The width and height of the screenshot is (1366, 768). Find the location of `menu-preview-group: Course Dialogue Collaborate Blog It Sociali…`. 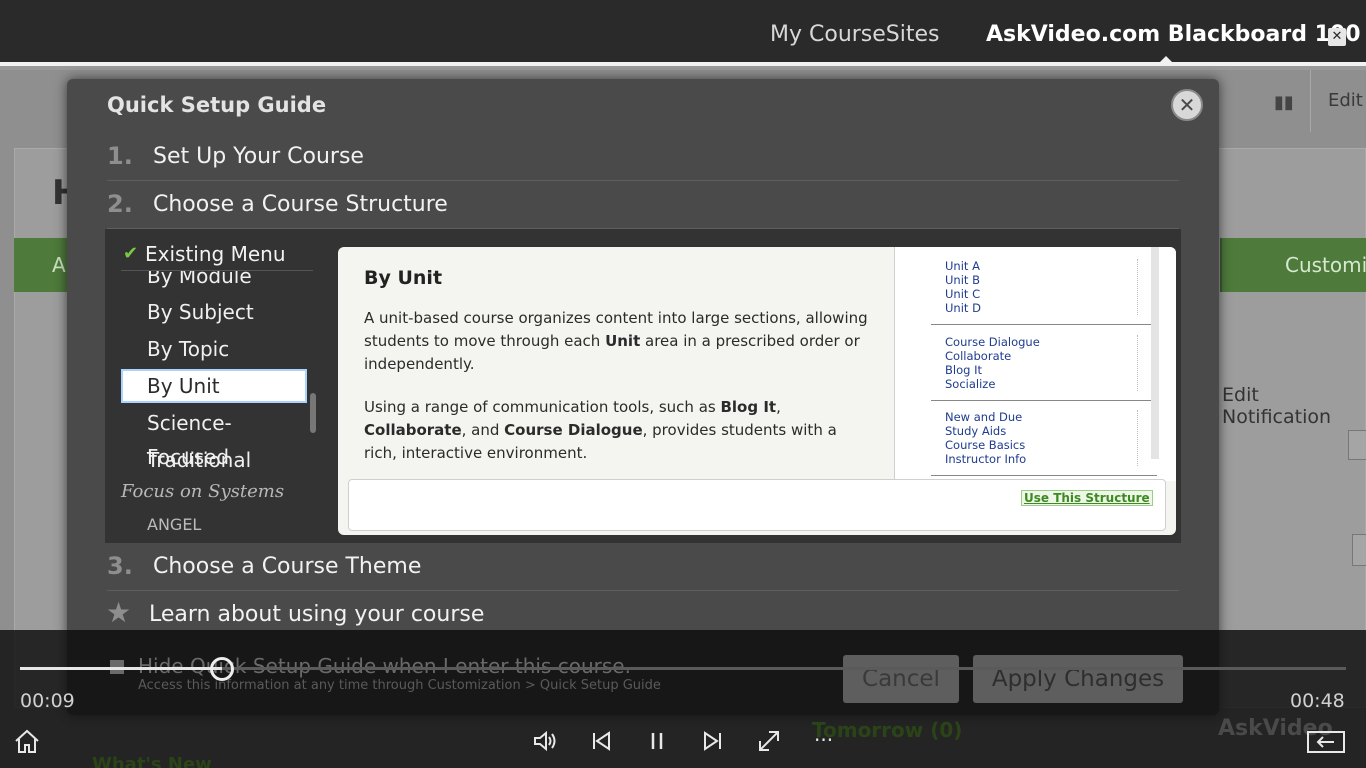

menu-preview-group: Course Dialogue Collaborate Blog It Sociali… is located at coordinates (992, 363).